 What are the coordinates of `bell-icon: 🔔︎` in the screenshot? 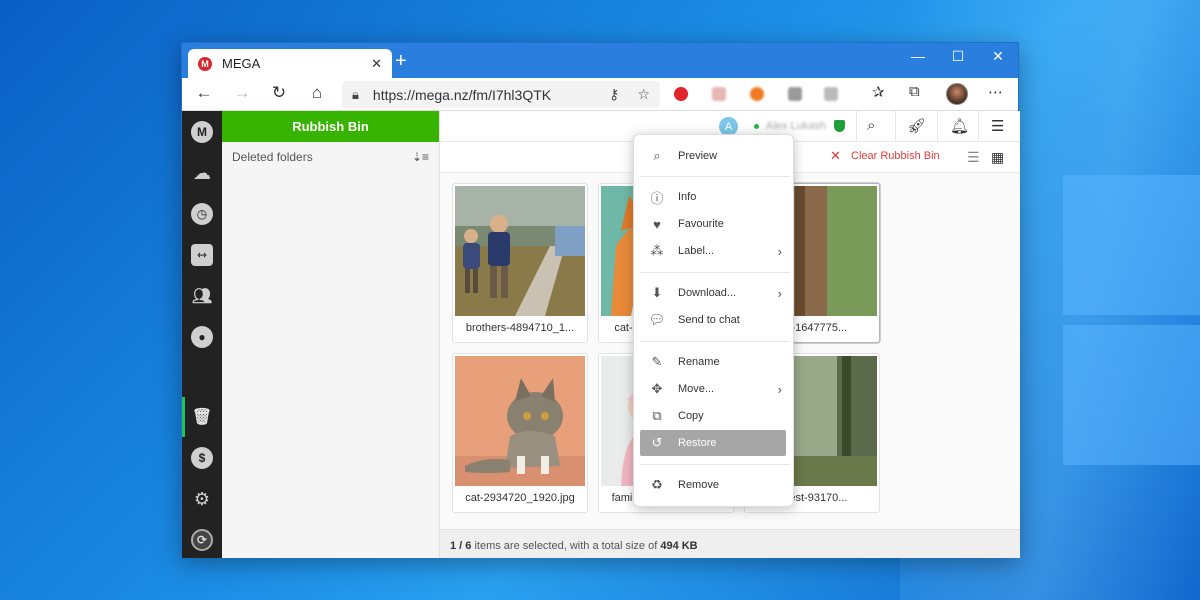 It's located at (959, 126).